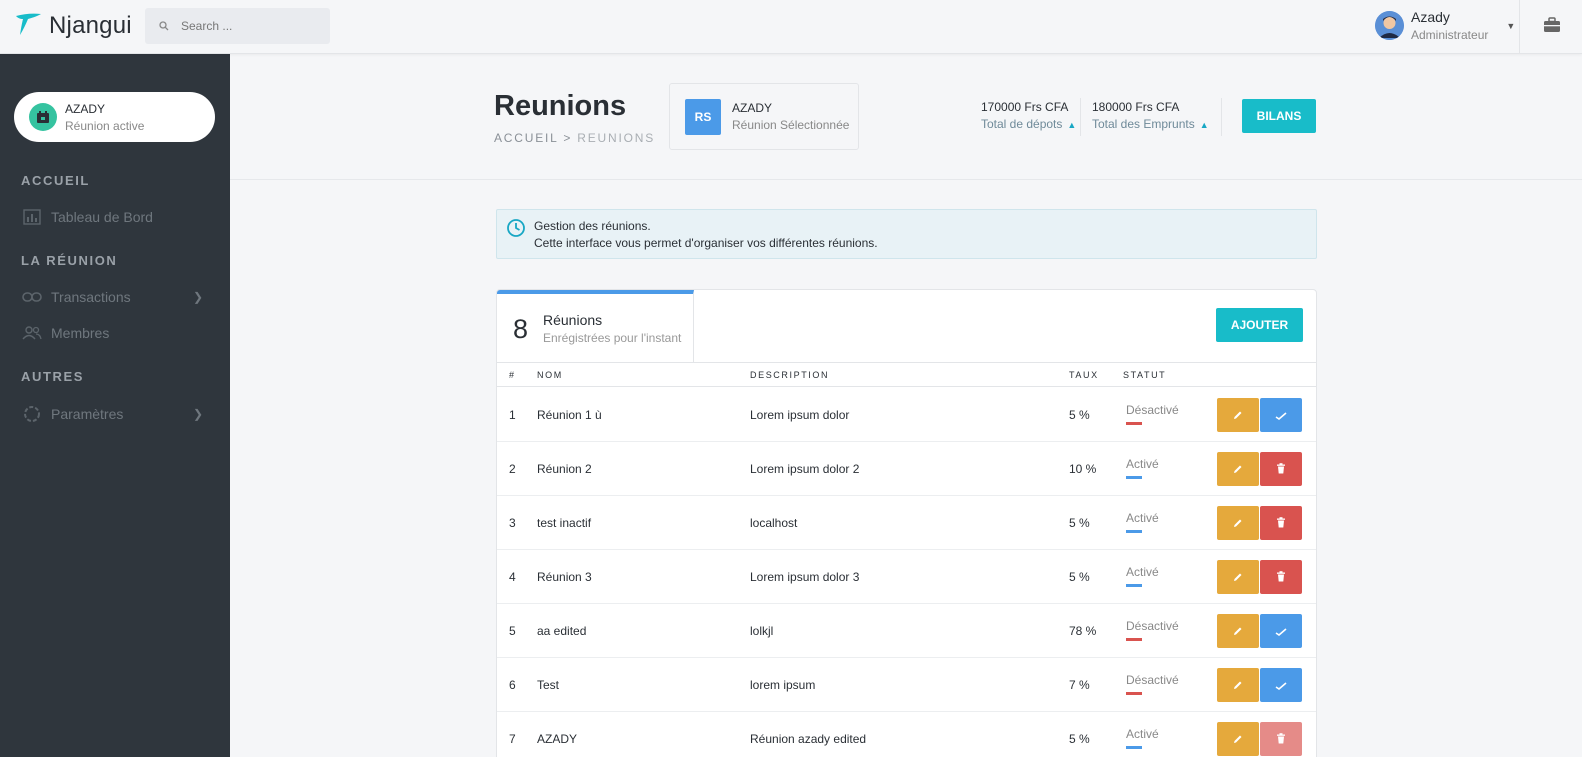  What do you see at coordinates (1083, 469) in the screenshot?
I see `row-taux: 10 %` at bounding box center [1083, 469].